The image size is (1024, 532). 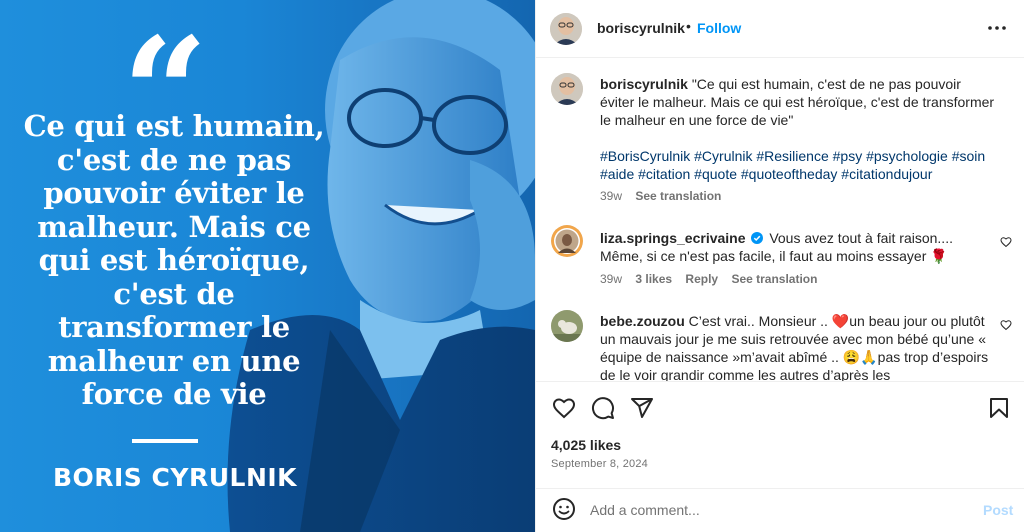 I want to click on divider, so click(x=165, y=441).